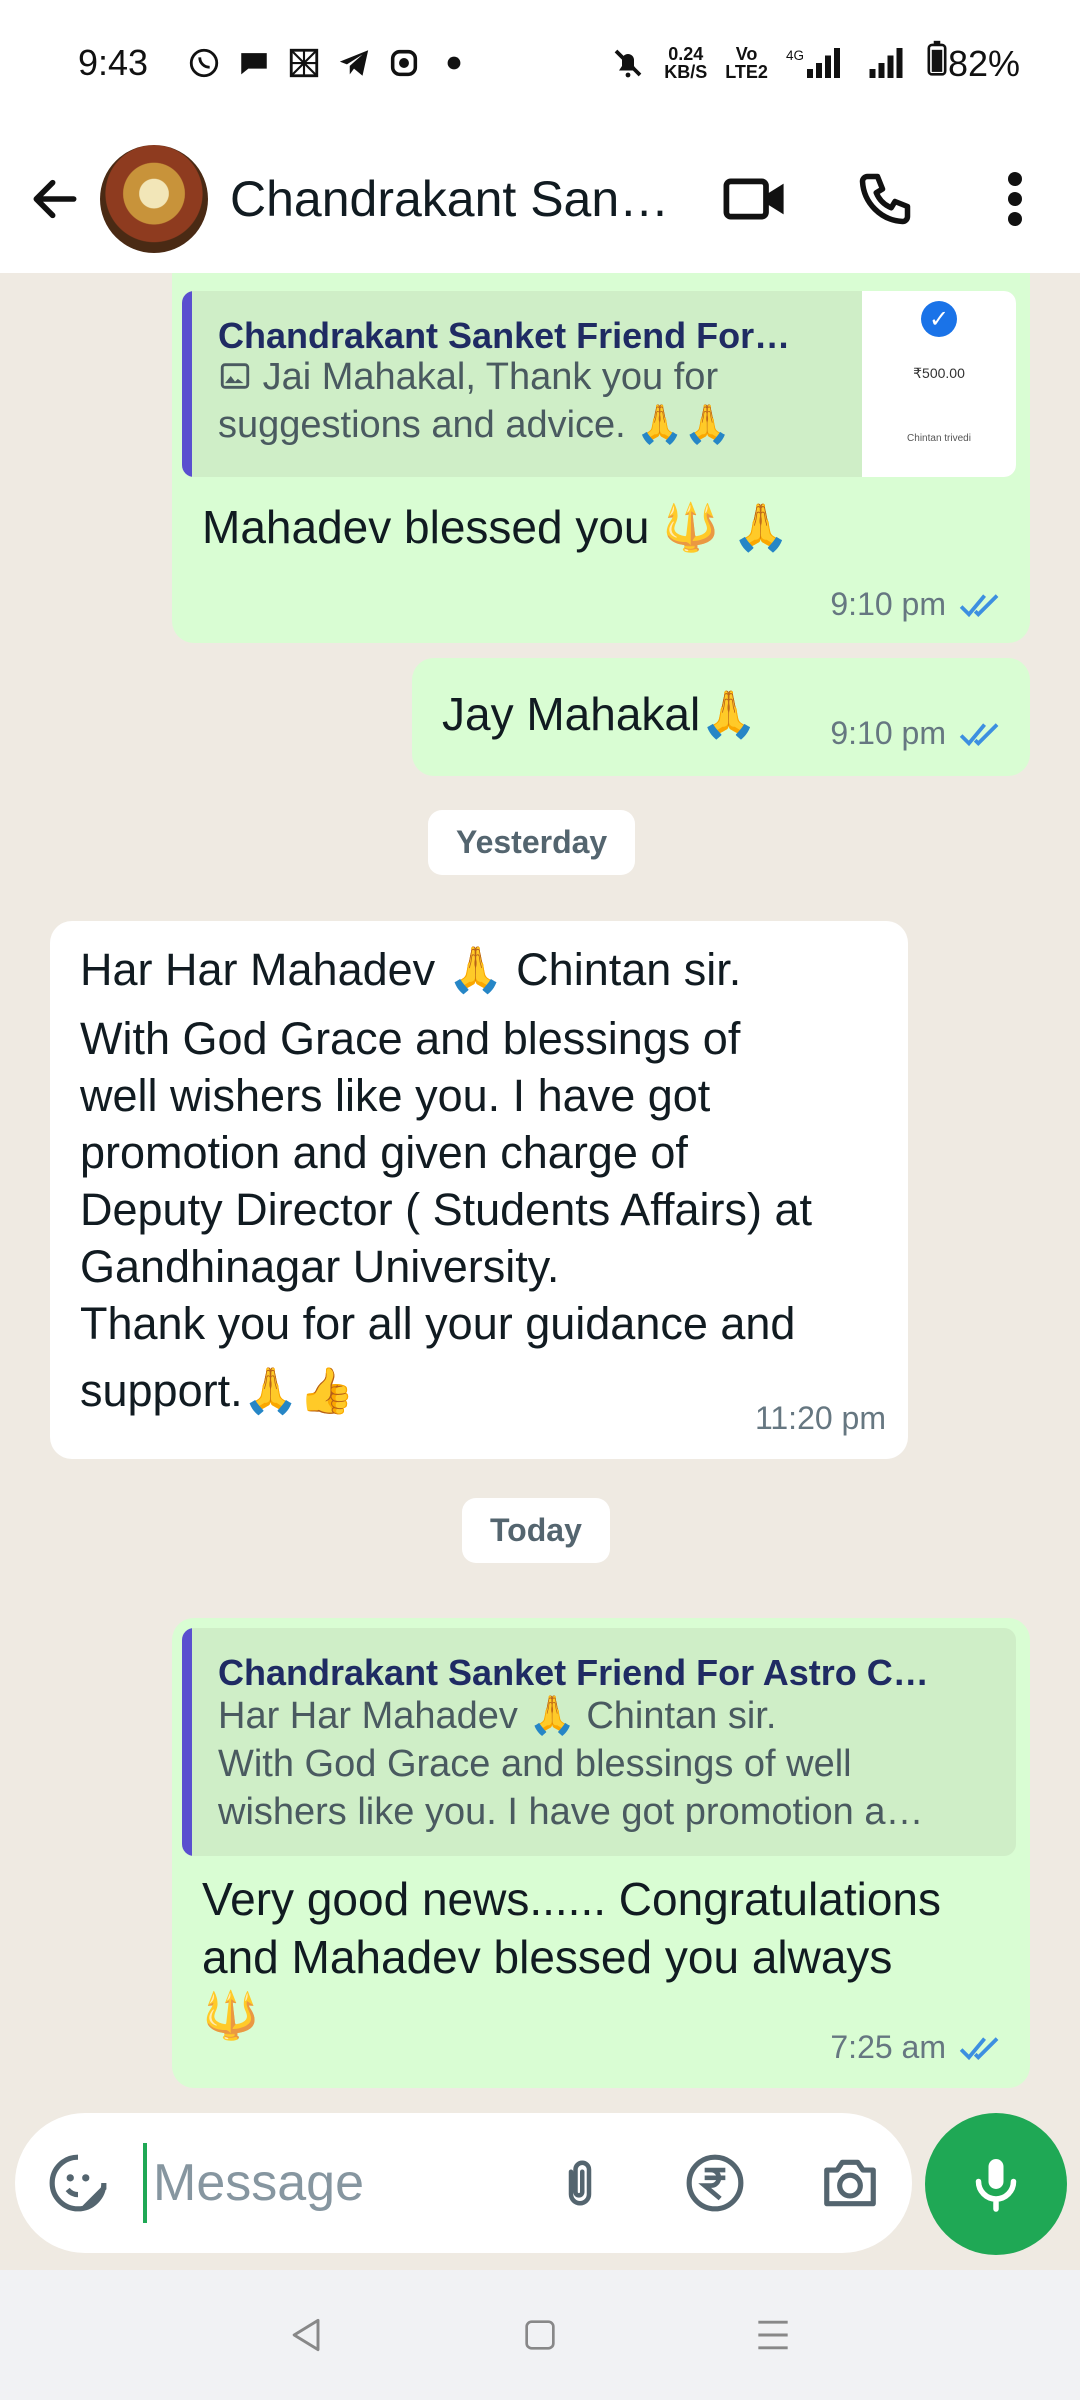 The width and height of the screenshot is (1080, 2400). What do you see at coordinates (438, 1323) in the screenshot?
I see `message-line: Thank you for all your guidance and` at bounding box center [438, 1323].